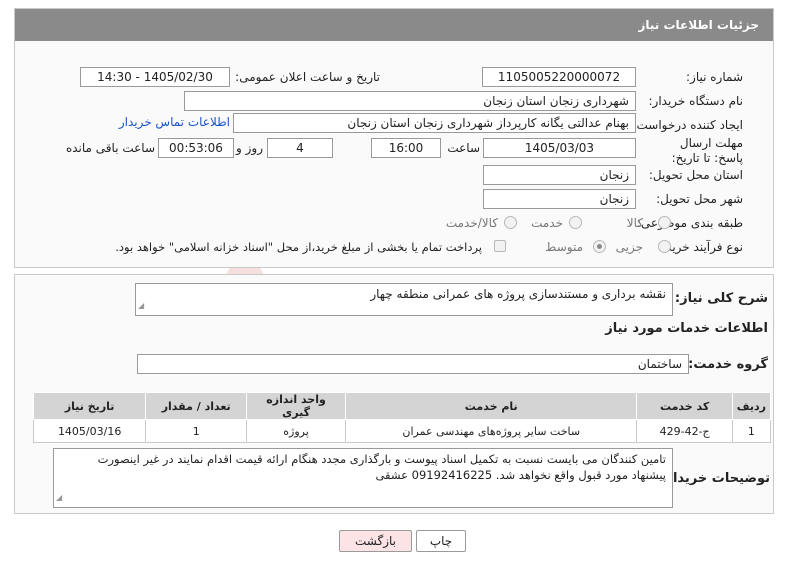  I want to click on service-group-label: گروه خدمت:, so click(728, 364).